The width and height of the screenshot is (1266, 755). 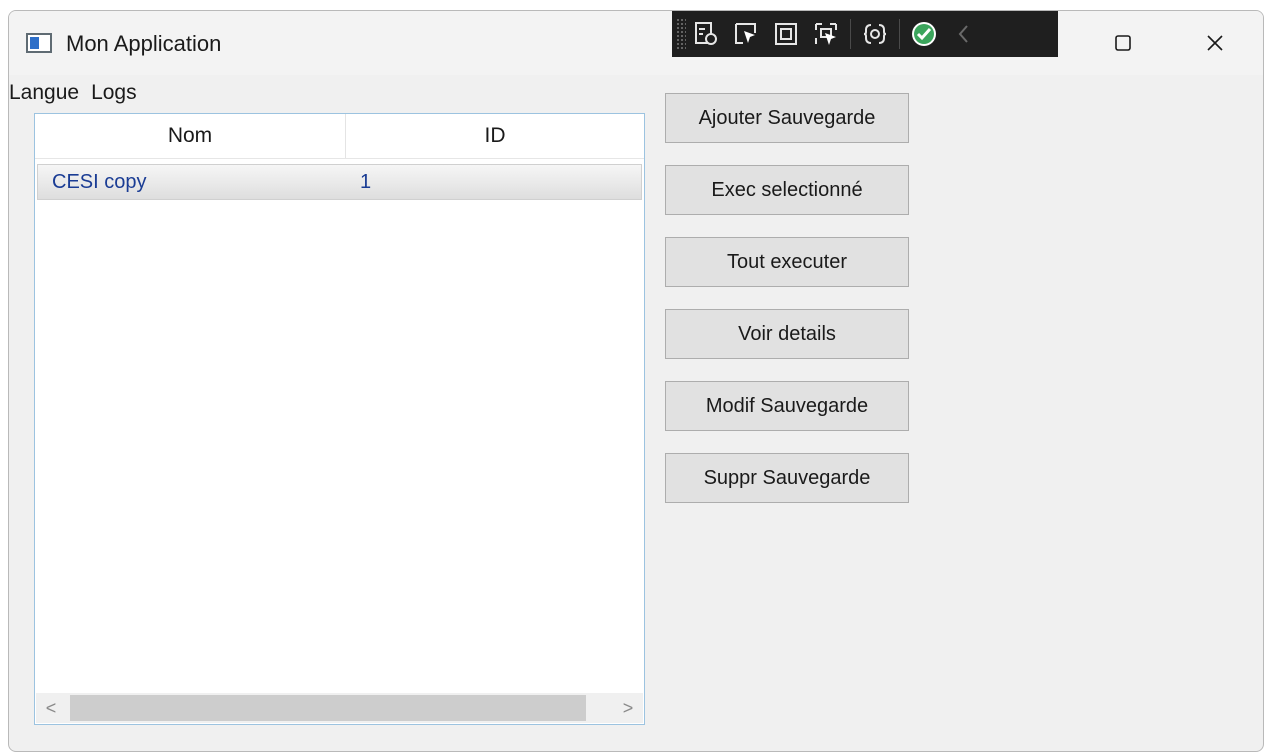 I want to click on live-visual-tree-button, so click(x=706, y=34).